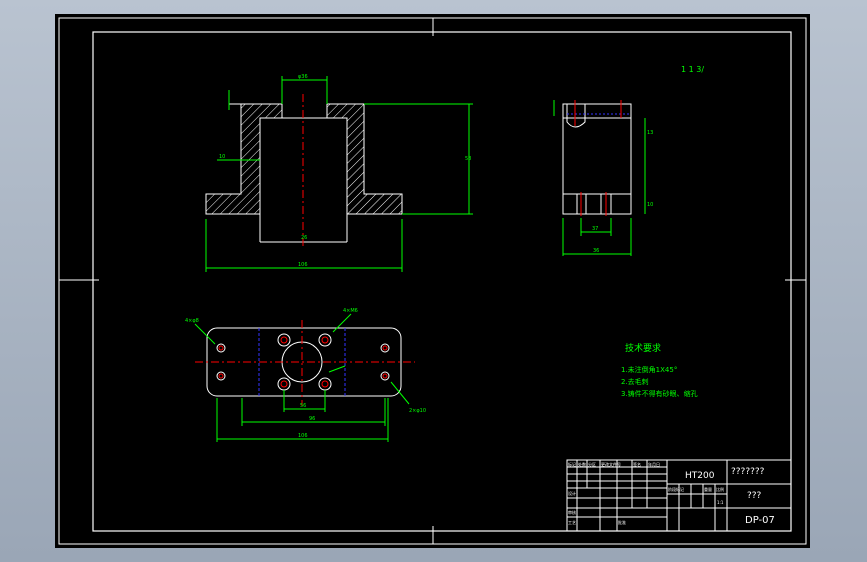  Describe the element at coordinates (304, 238) in the screenshot. I see `dim-front-bore: 26` at that location.